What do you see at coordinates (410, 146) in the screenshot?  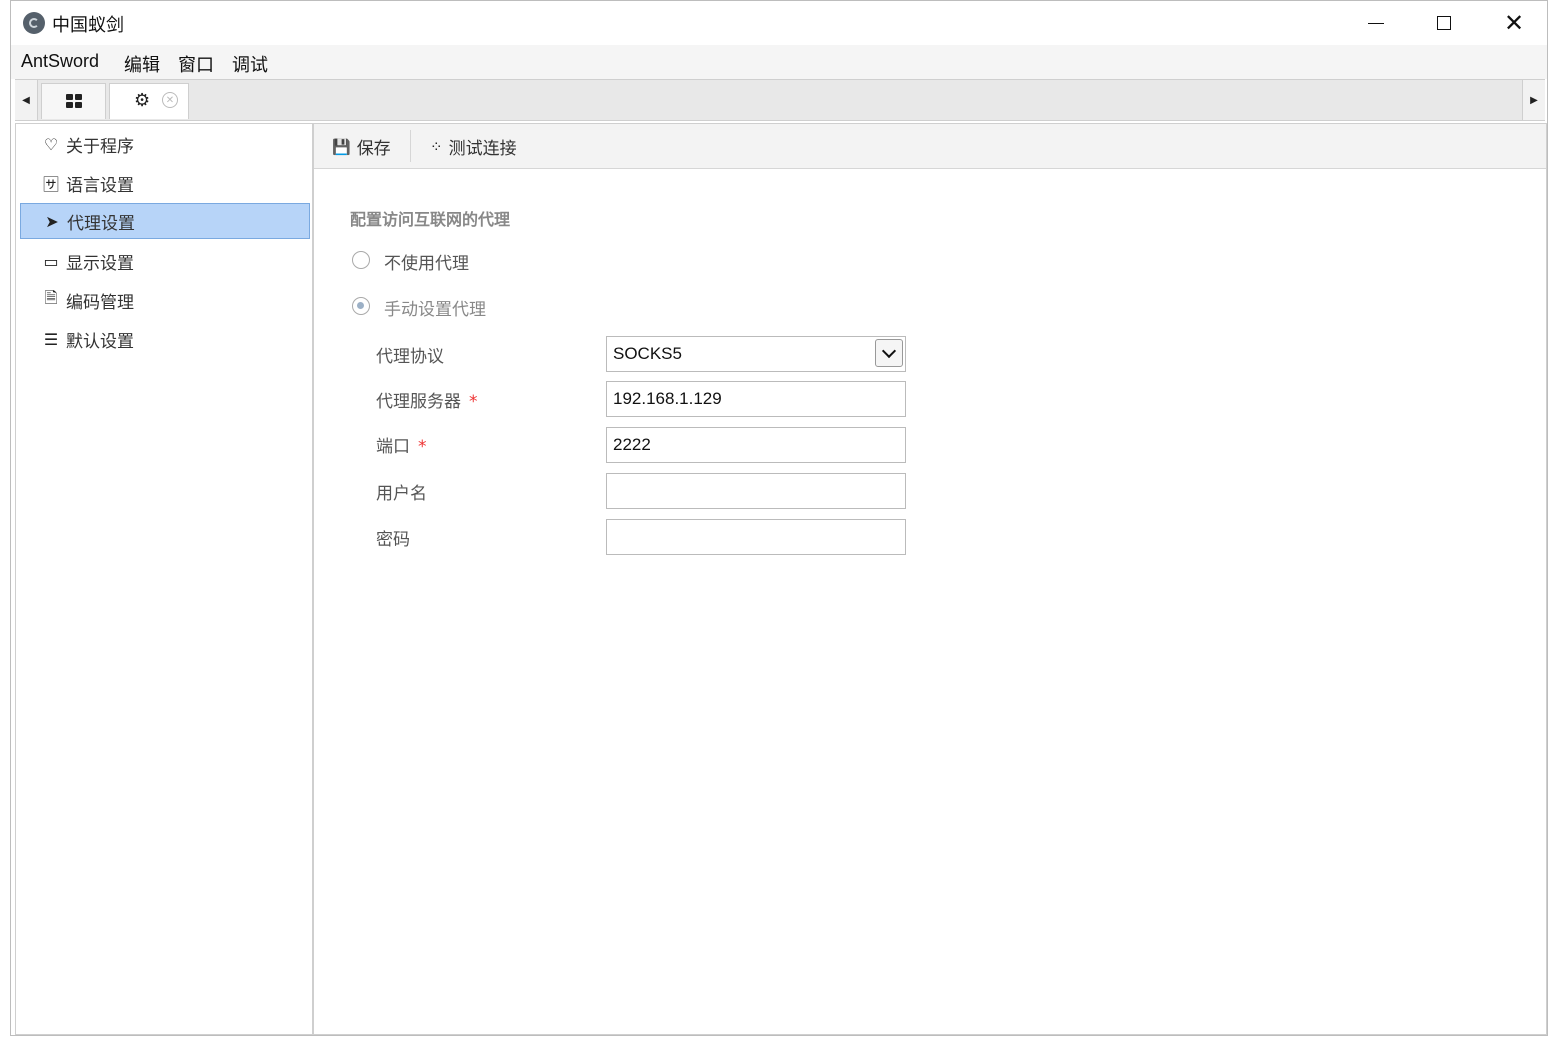 I see `toolbar-divider` at bounding box center [410, 146].